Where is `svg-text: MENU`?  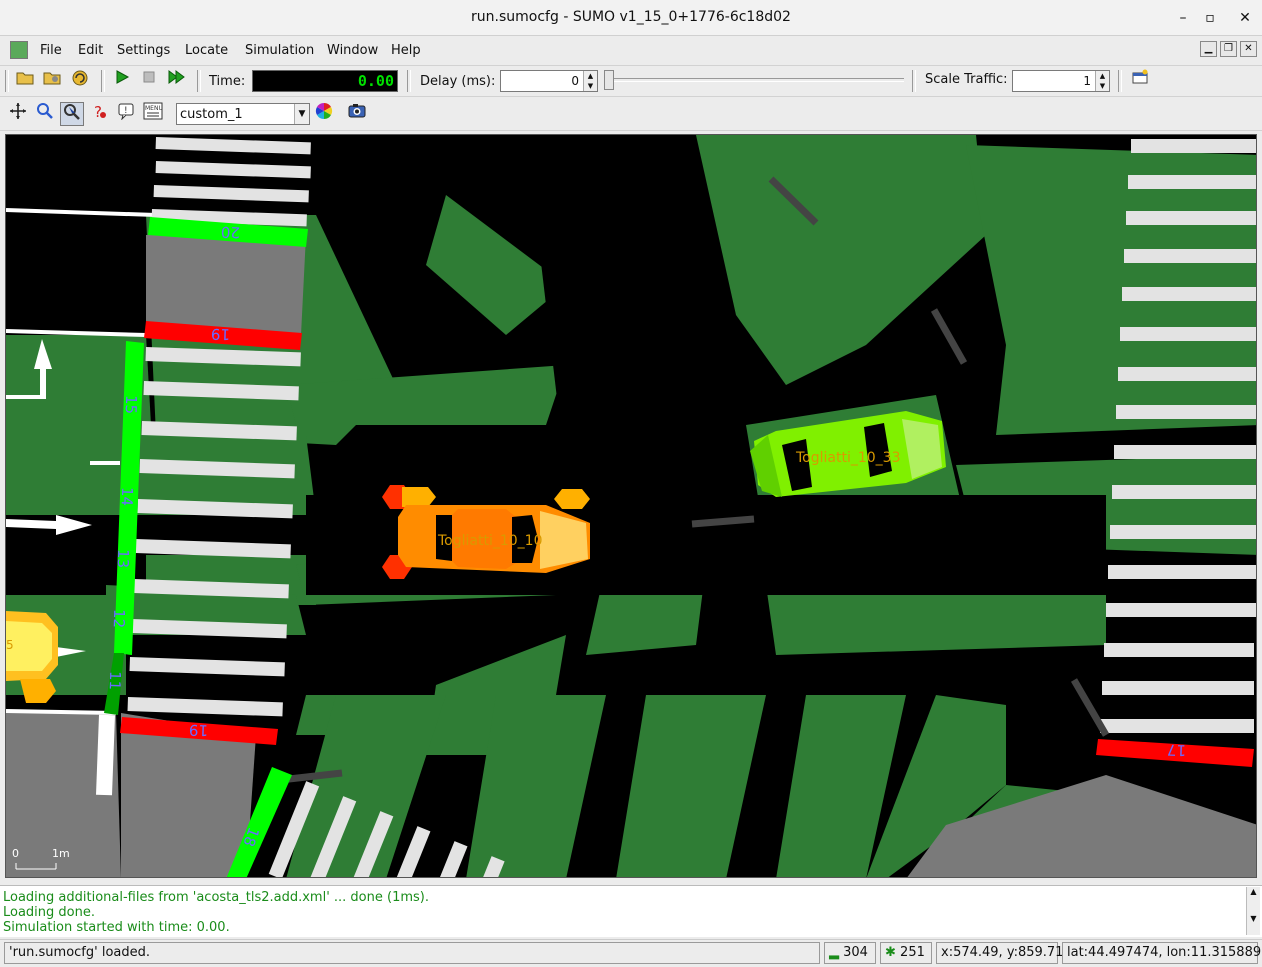 svg-text: MENU is located at coordinates (154, 108).